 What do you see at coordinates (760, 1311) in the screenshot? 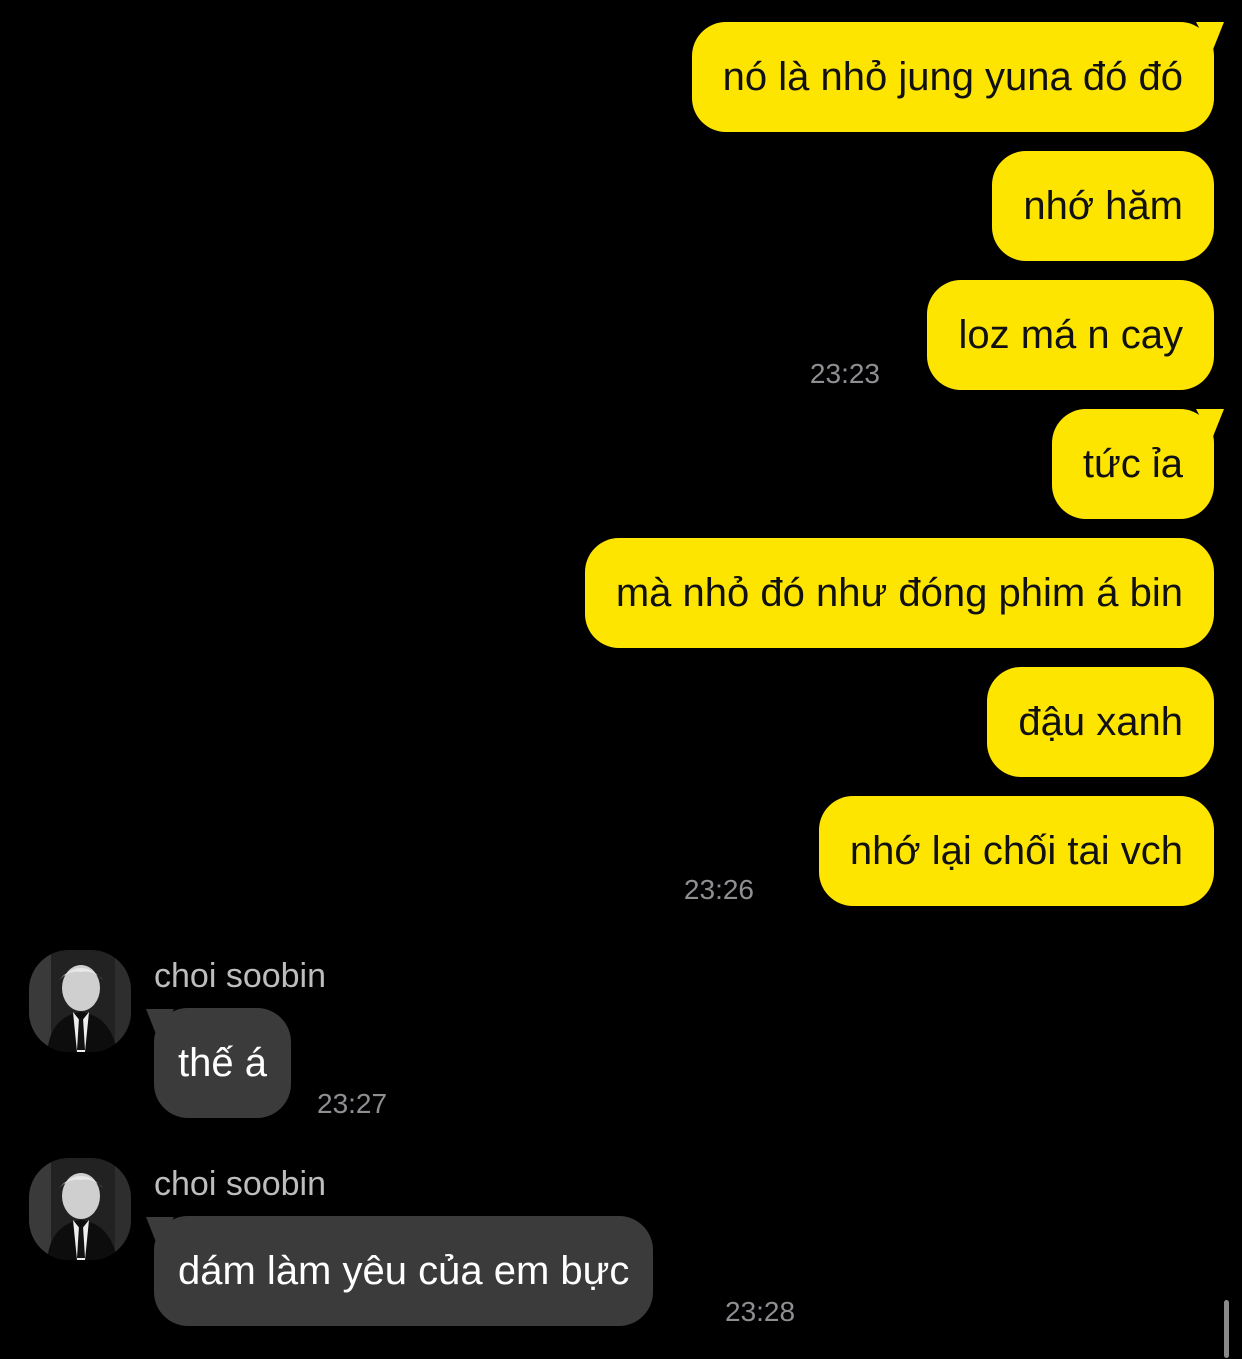
I see `message-timestamp: 23:28` at bounding box center [760, 1311].